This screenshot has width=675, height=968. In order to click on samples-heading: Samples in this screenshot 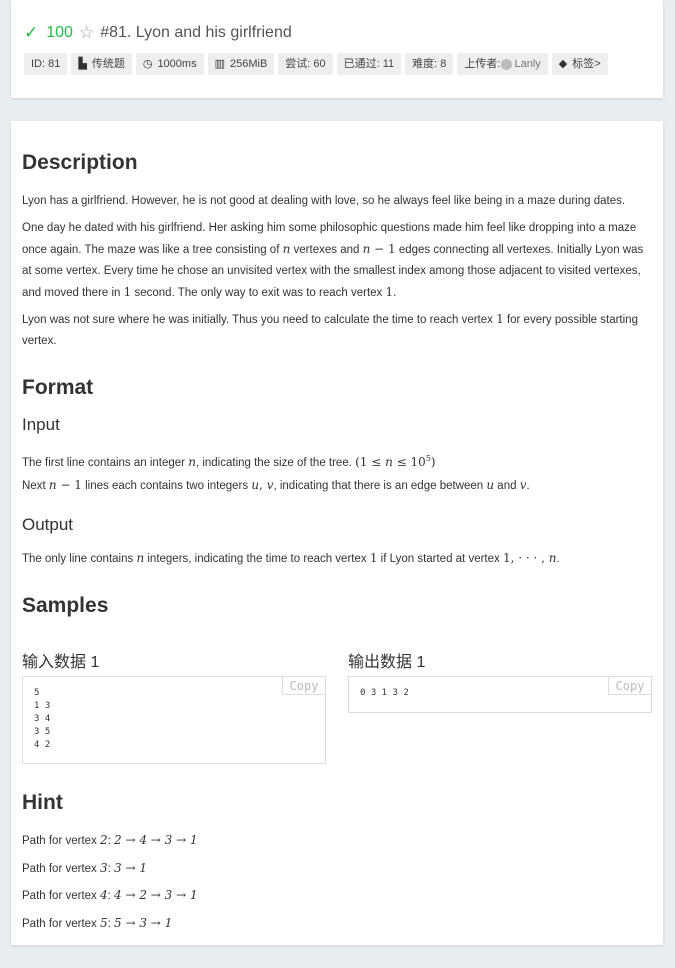, I will do `click(65, 605)`.